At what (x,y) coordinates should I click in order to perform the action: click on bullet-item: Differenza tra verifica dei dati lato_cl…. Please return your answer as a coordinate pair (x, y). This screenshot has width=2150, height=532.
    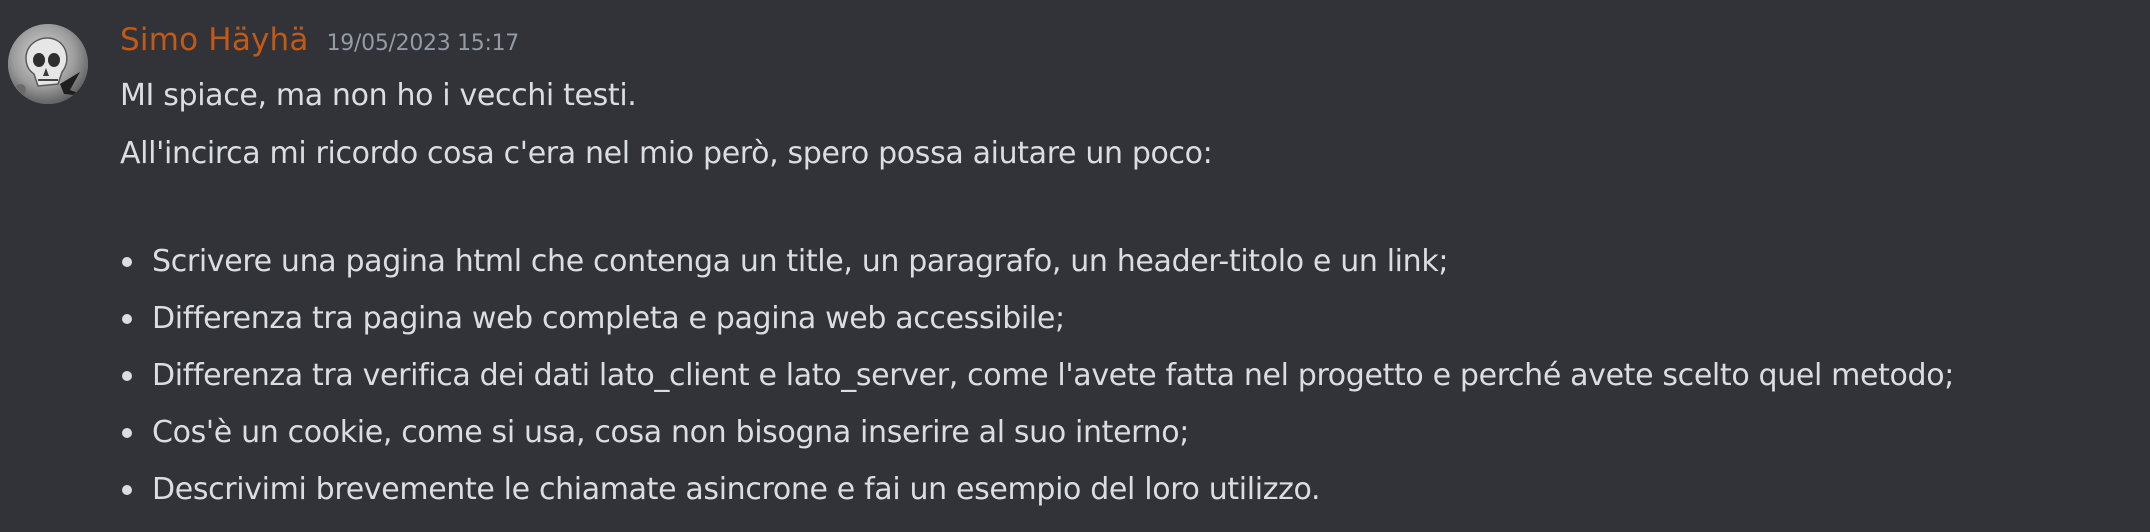
    Looking at the image, I should click on (1037, 384).